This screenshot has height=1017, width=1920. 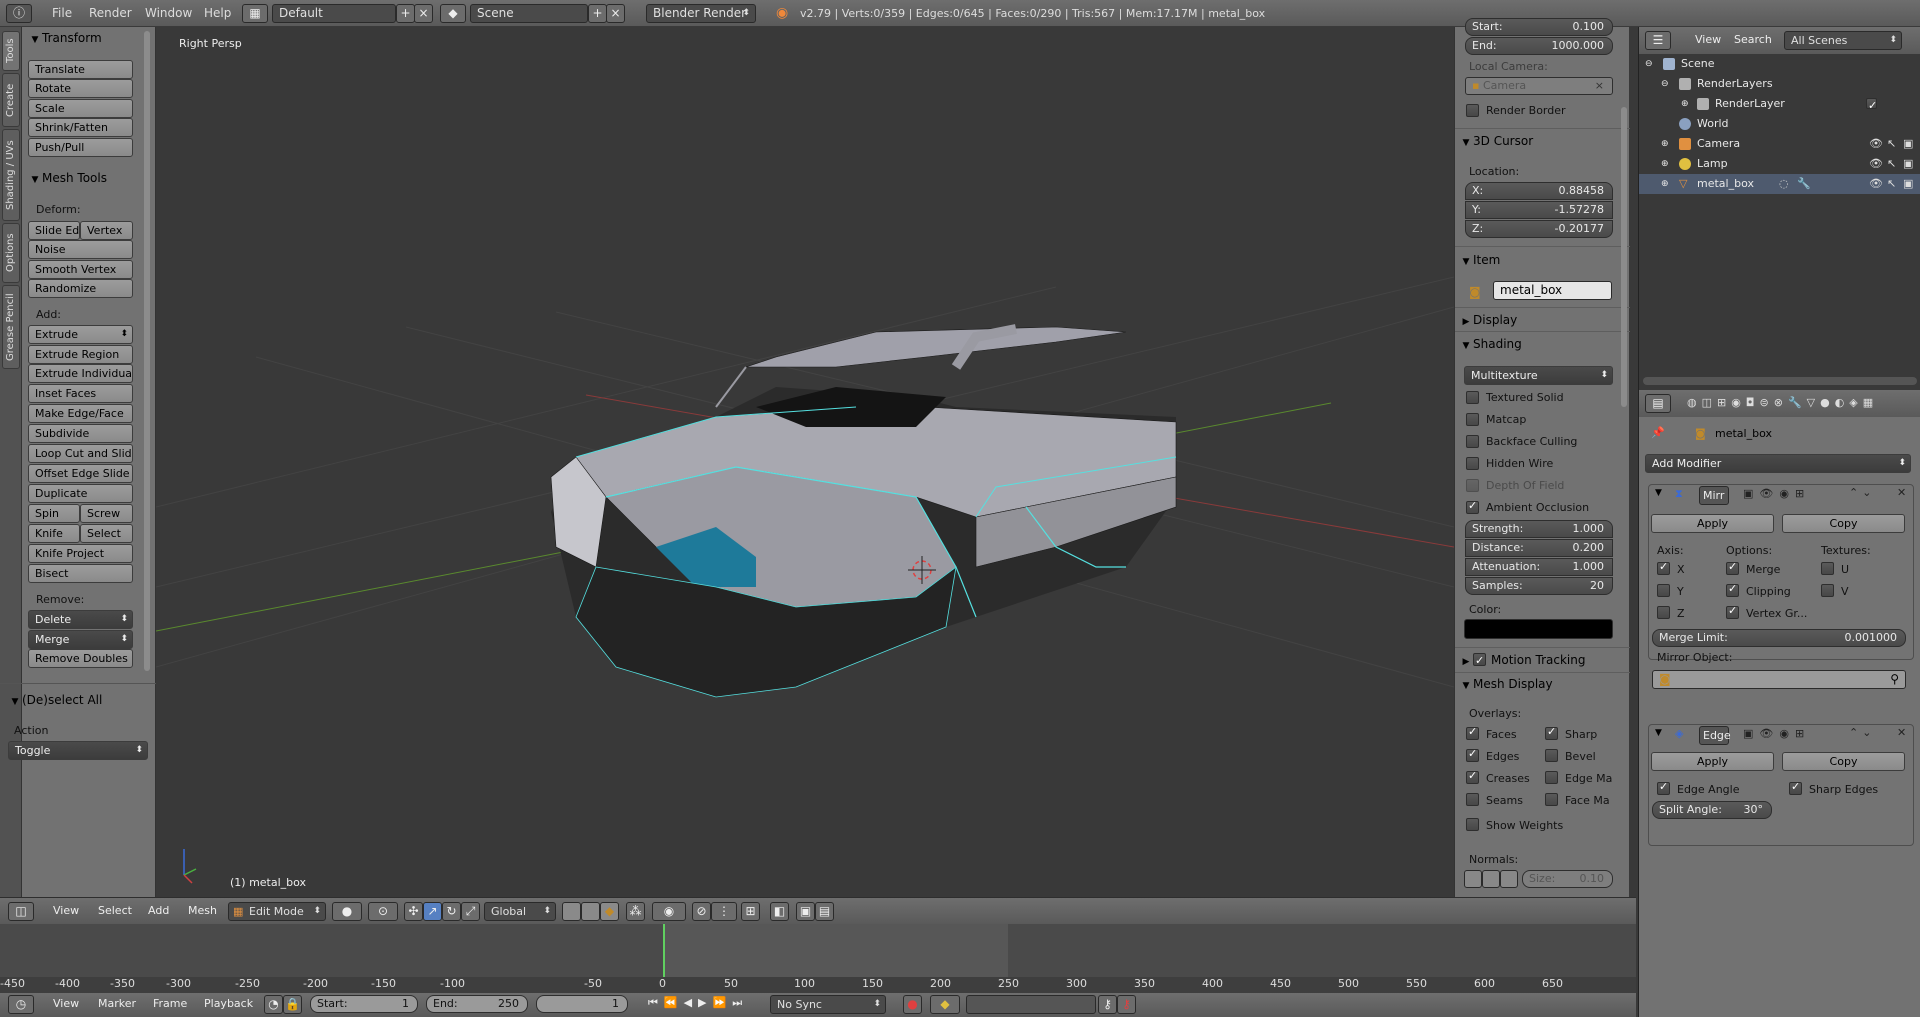 I want to click on axis-x-checkbox, so click(x=1663, y=567).